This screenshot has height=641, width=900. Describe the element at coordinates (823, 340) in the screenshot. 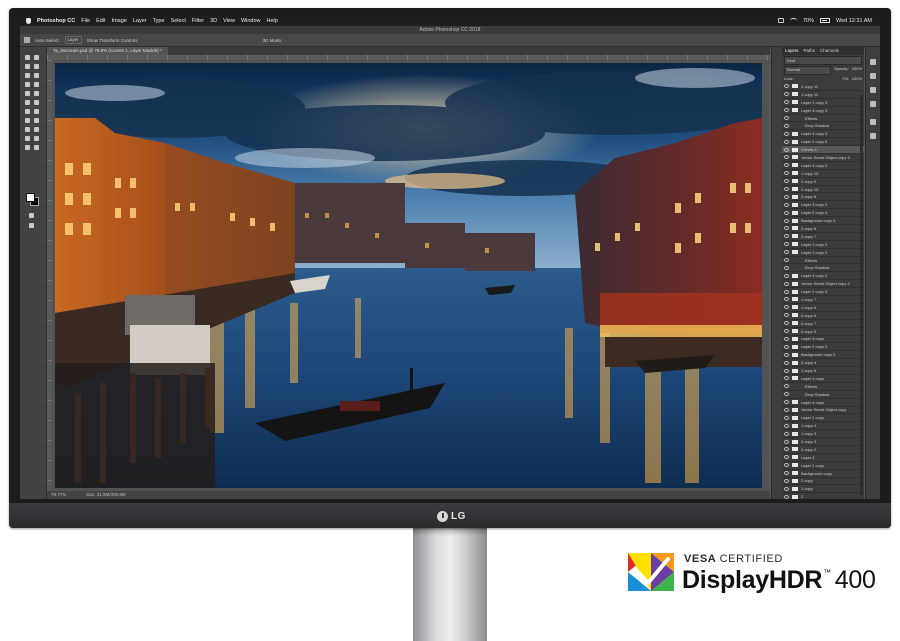

I see `layer-row: Layer 3 copy` at that location.